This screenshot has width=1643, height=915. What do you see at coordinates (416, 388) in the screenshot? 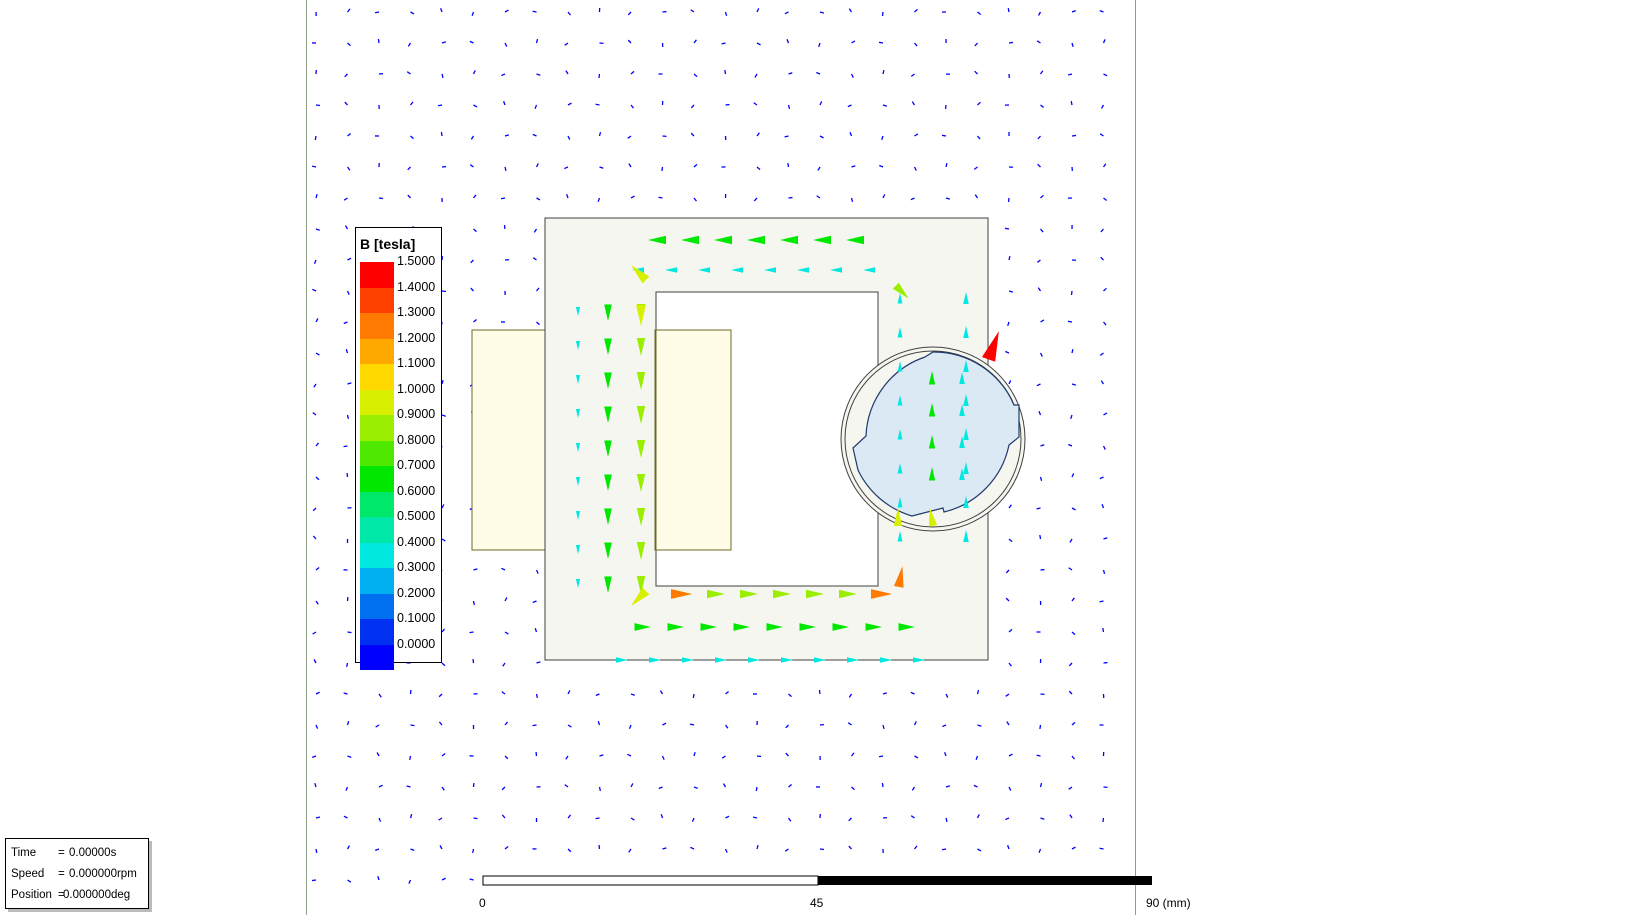
I see `legend-value-label: 1.0000` at bounding box center [416, 388].